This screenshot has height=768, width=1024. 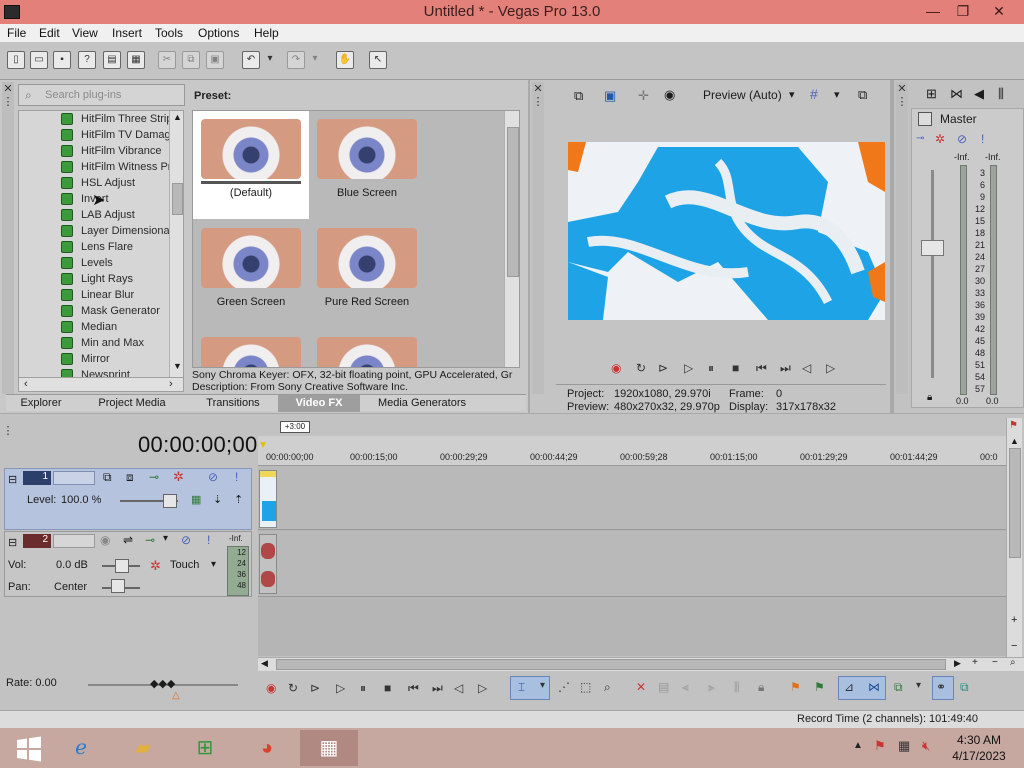 What do you see at coordinates (296, 60) in the screenshot?
I see `redo-icon: ↷` at bounding box center [296, 60].